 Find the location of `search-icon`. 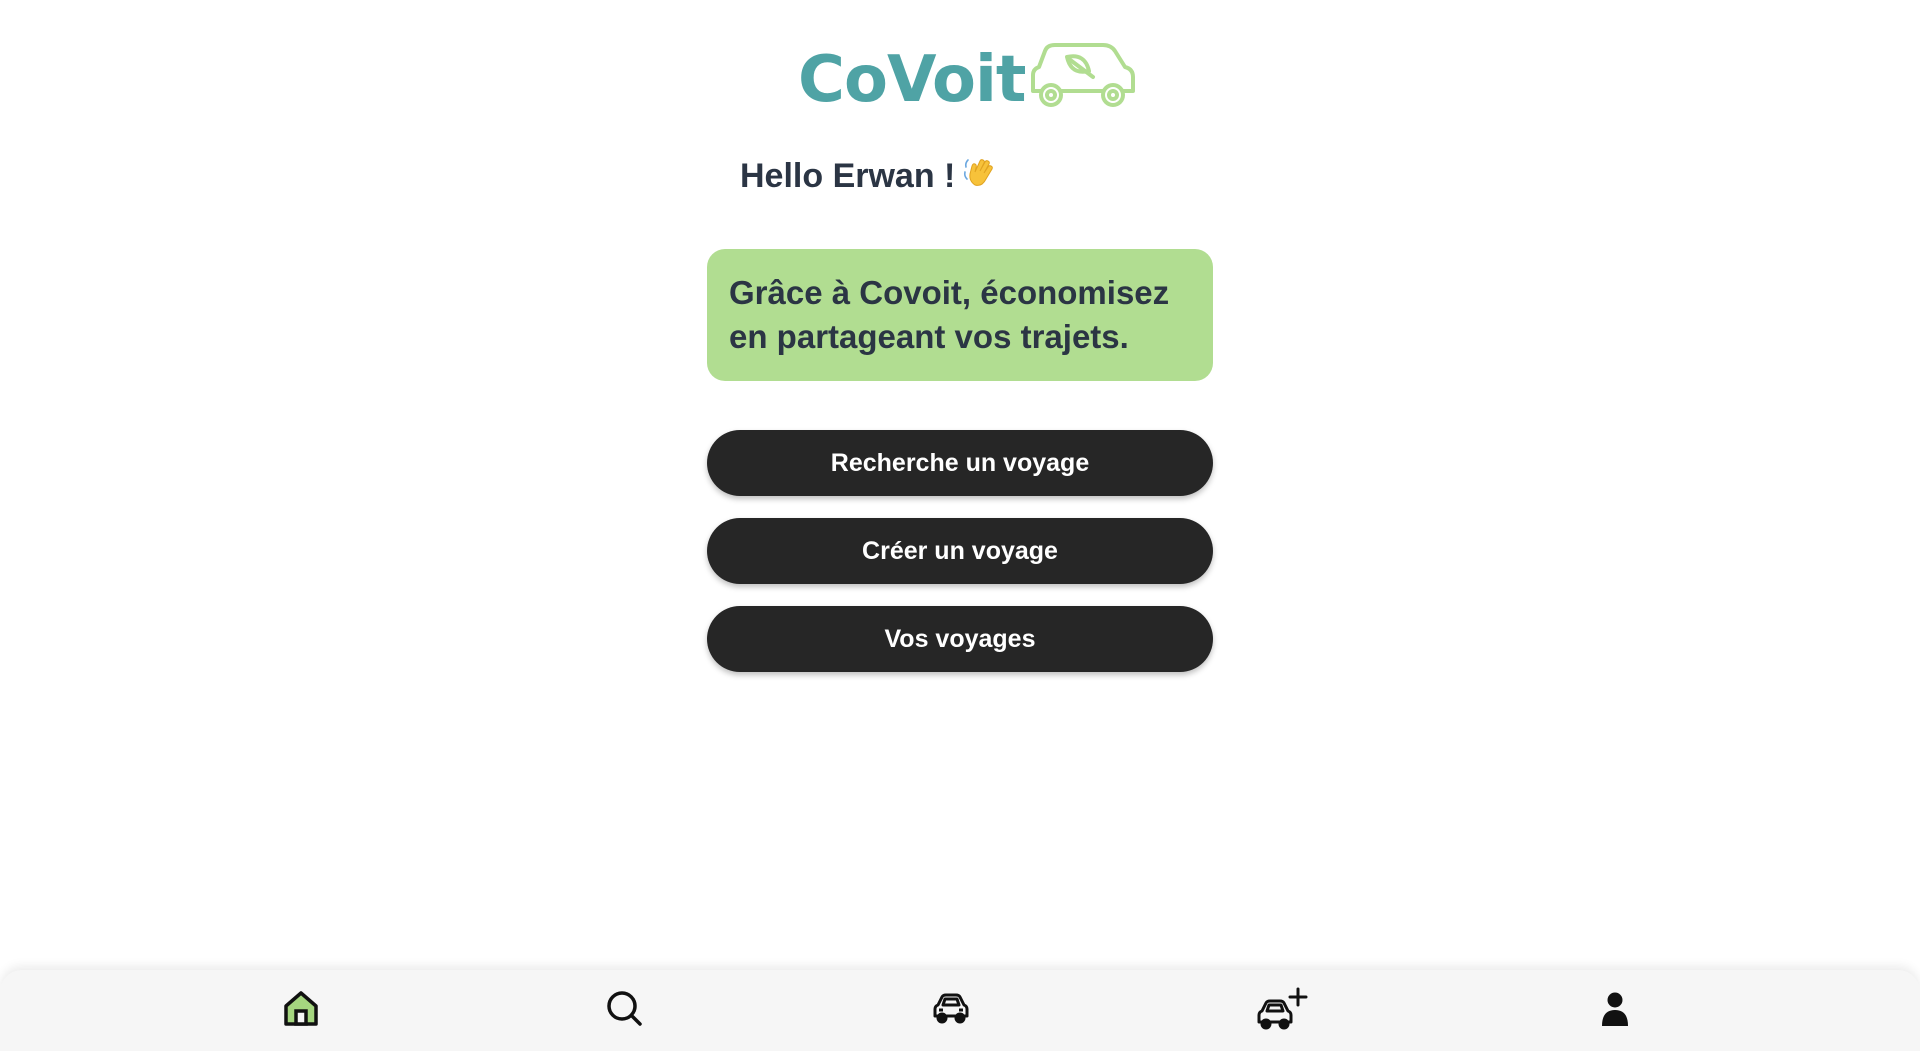

search-icon is located at coordinates (624, 1010).